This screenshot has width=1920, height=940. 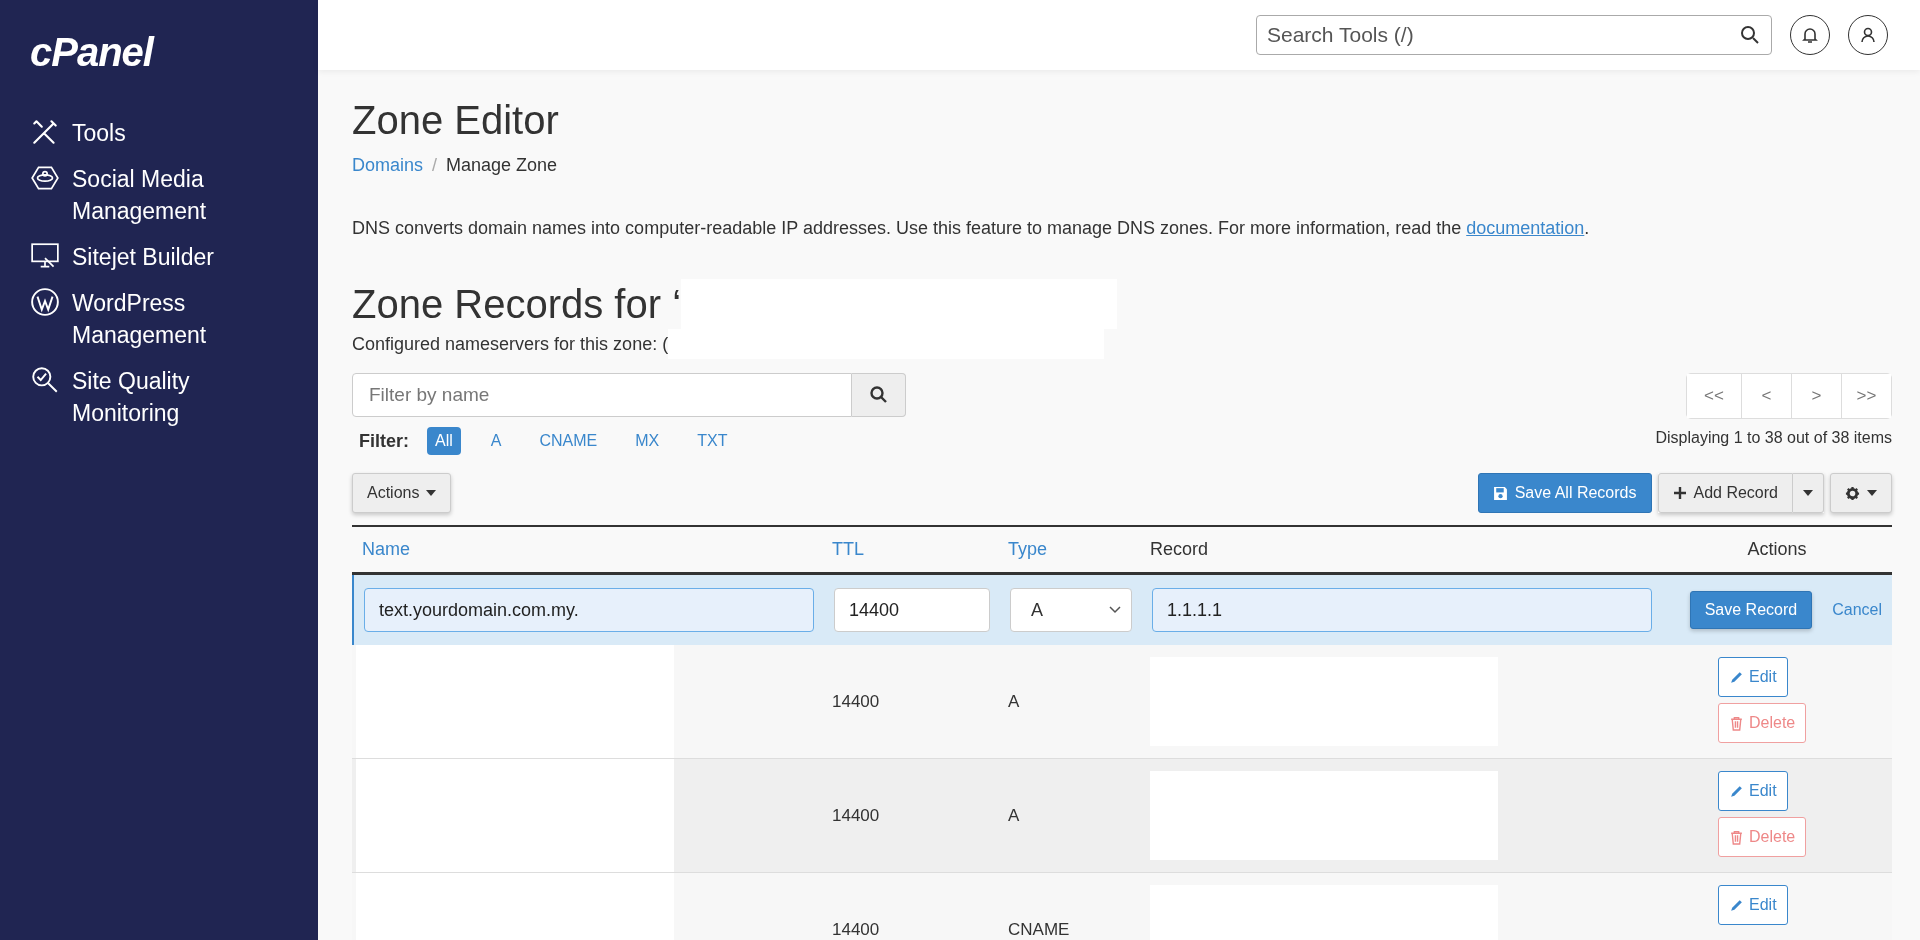 I want to click on description-text: DNS converts domain names into computer-readable IP addresses. Use this feature to manage DNS zones. For more information, read the documentation., so click(x=971, y=228).